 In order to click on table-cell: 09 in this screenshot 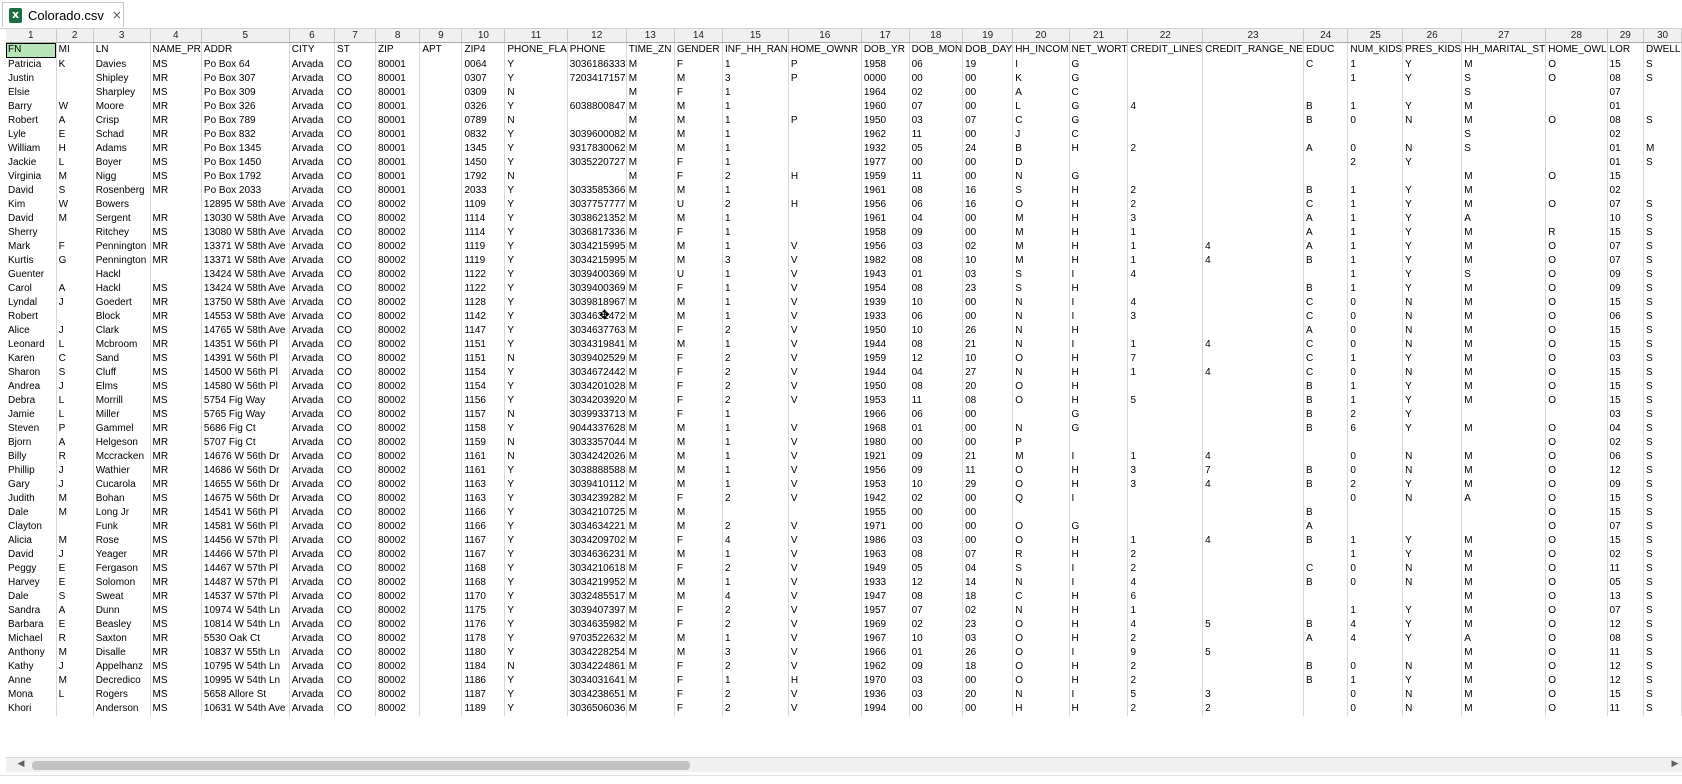, I will do `click(936, 470)`.